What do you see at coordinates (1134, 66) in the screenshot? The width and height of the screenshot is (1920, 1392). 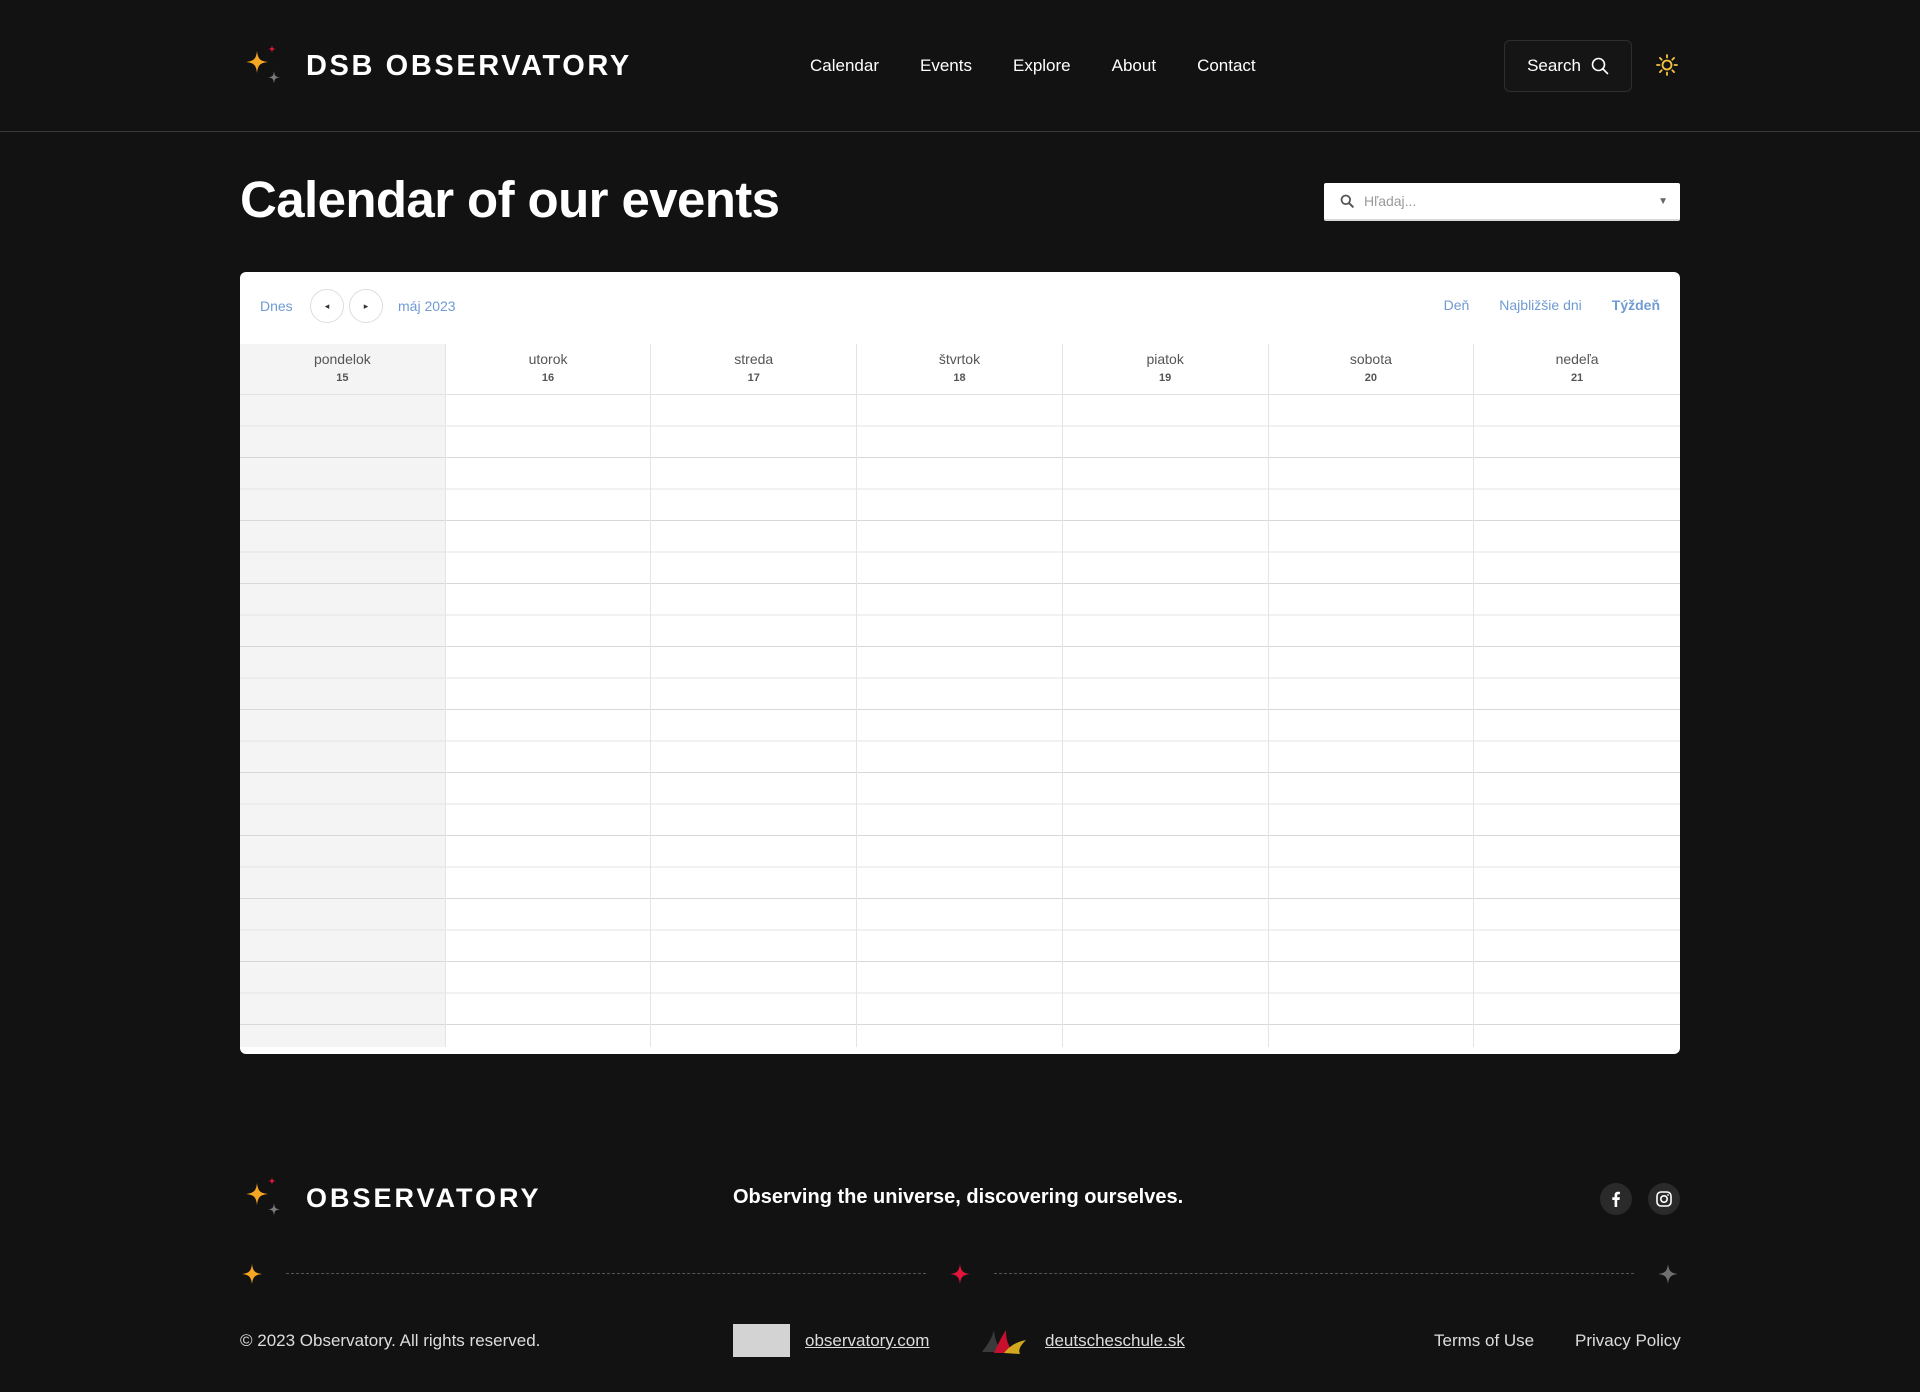 I see `nav-about: About` at bounding box center [1134, 66].